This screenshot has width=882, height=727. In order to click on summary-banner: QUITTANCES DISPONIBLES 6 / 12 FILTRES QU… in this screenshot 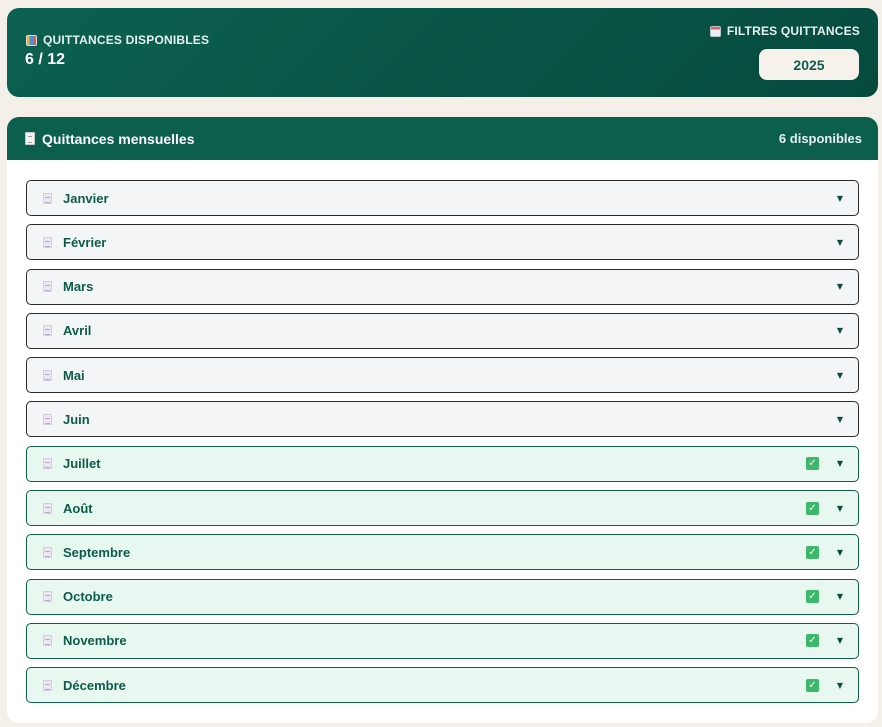, I will do `click(442, 52)`.